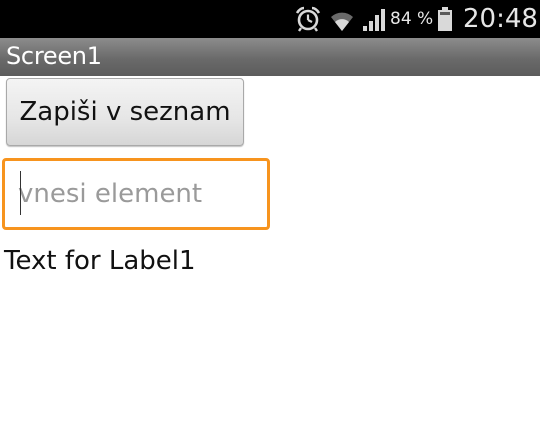 This screenshot has height=444, width=540. Describe the element at coordinates (125, 112) in the screenshot. I see `add-to-list-button: Zapiši v seznam` at that location.